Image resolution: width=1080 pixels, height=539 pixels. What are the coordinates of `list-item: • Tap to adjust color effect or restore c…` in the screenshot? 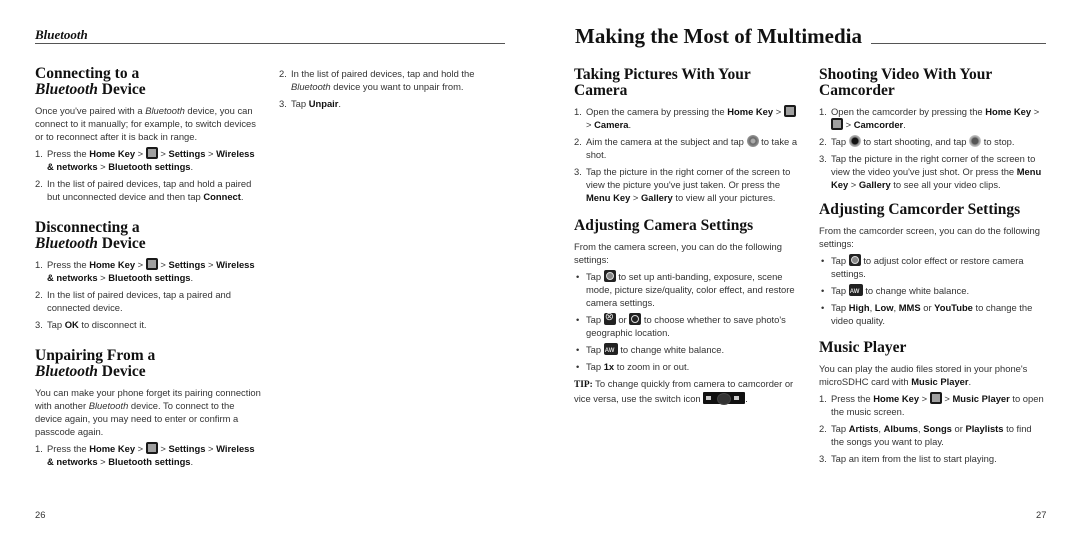 It's located at (922, 266).